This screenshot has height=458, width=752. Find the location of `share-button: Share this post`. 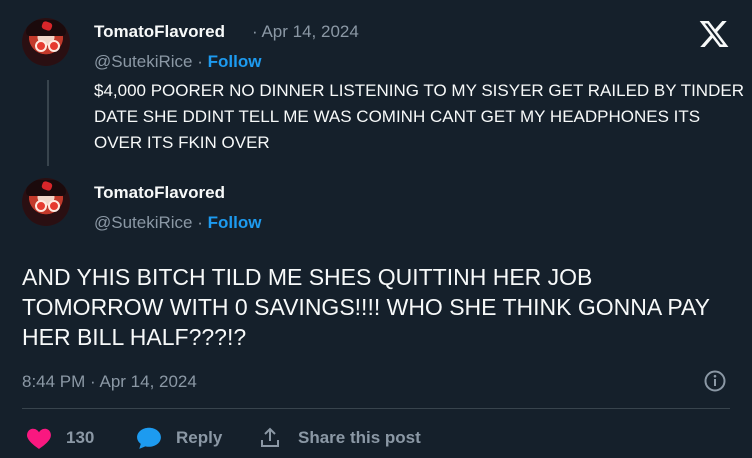

share-button: Share this post is located at coordinates (339, 438).